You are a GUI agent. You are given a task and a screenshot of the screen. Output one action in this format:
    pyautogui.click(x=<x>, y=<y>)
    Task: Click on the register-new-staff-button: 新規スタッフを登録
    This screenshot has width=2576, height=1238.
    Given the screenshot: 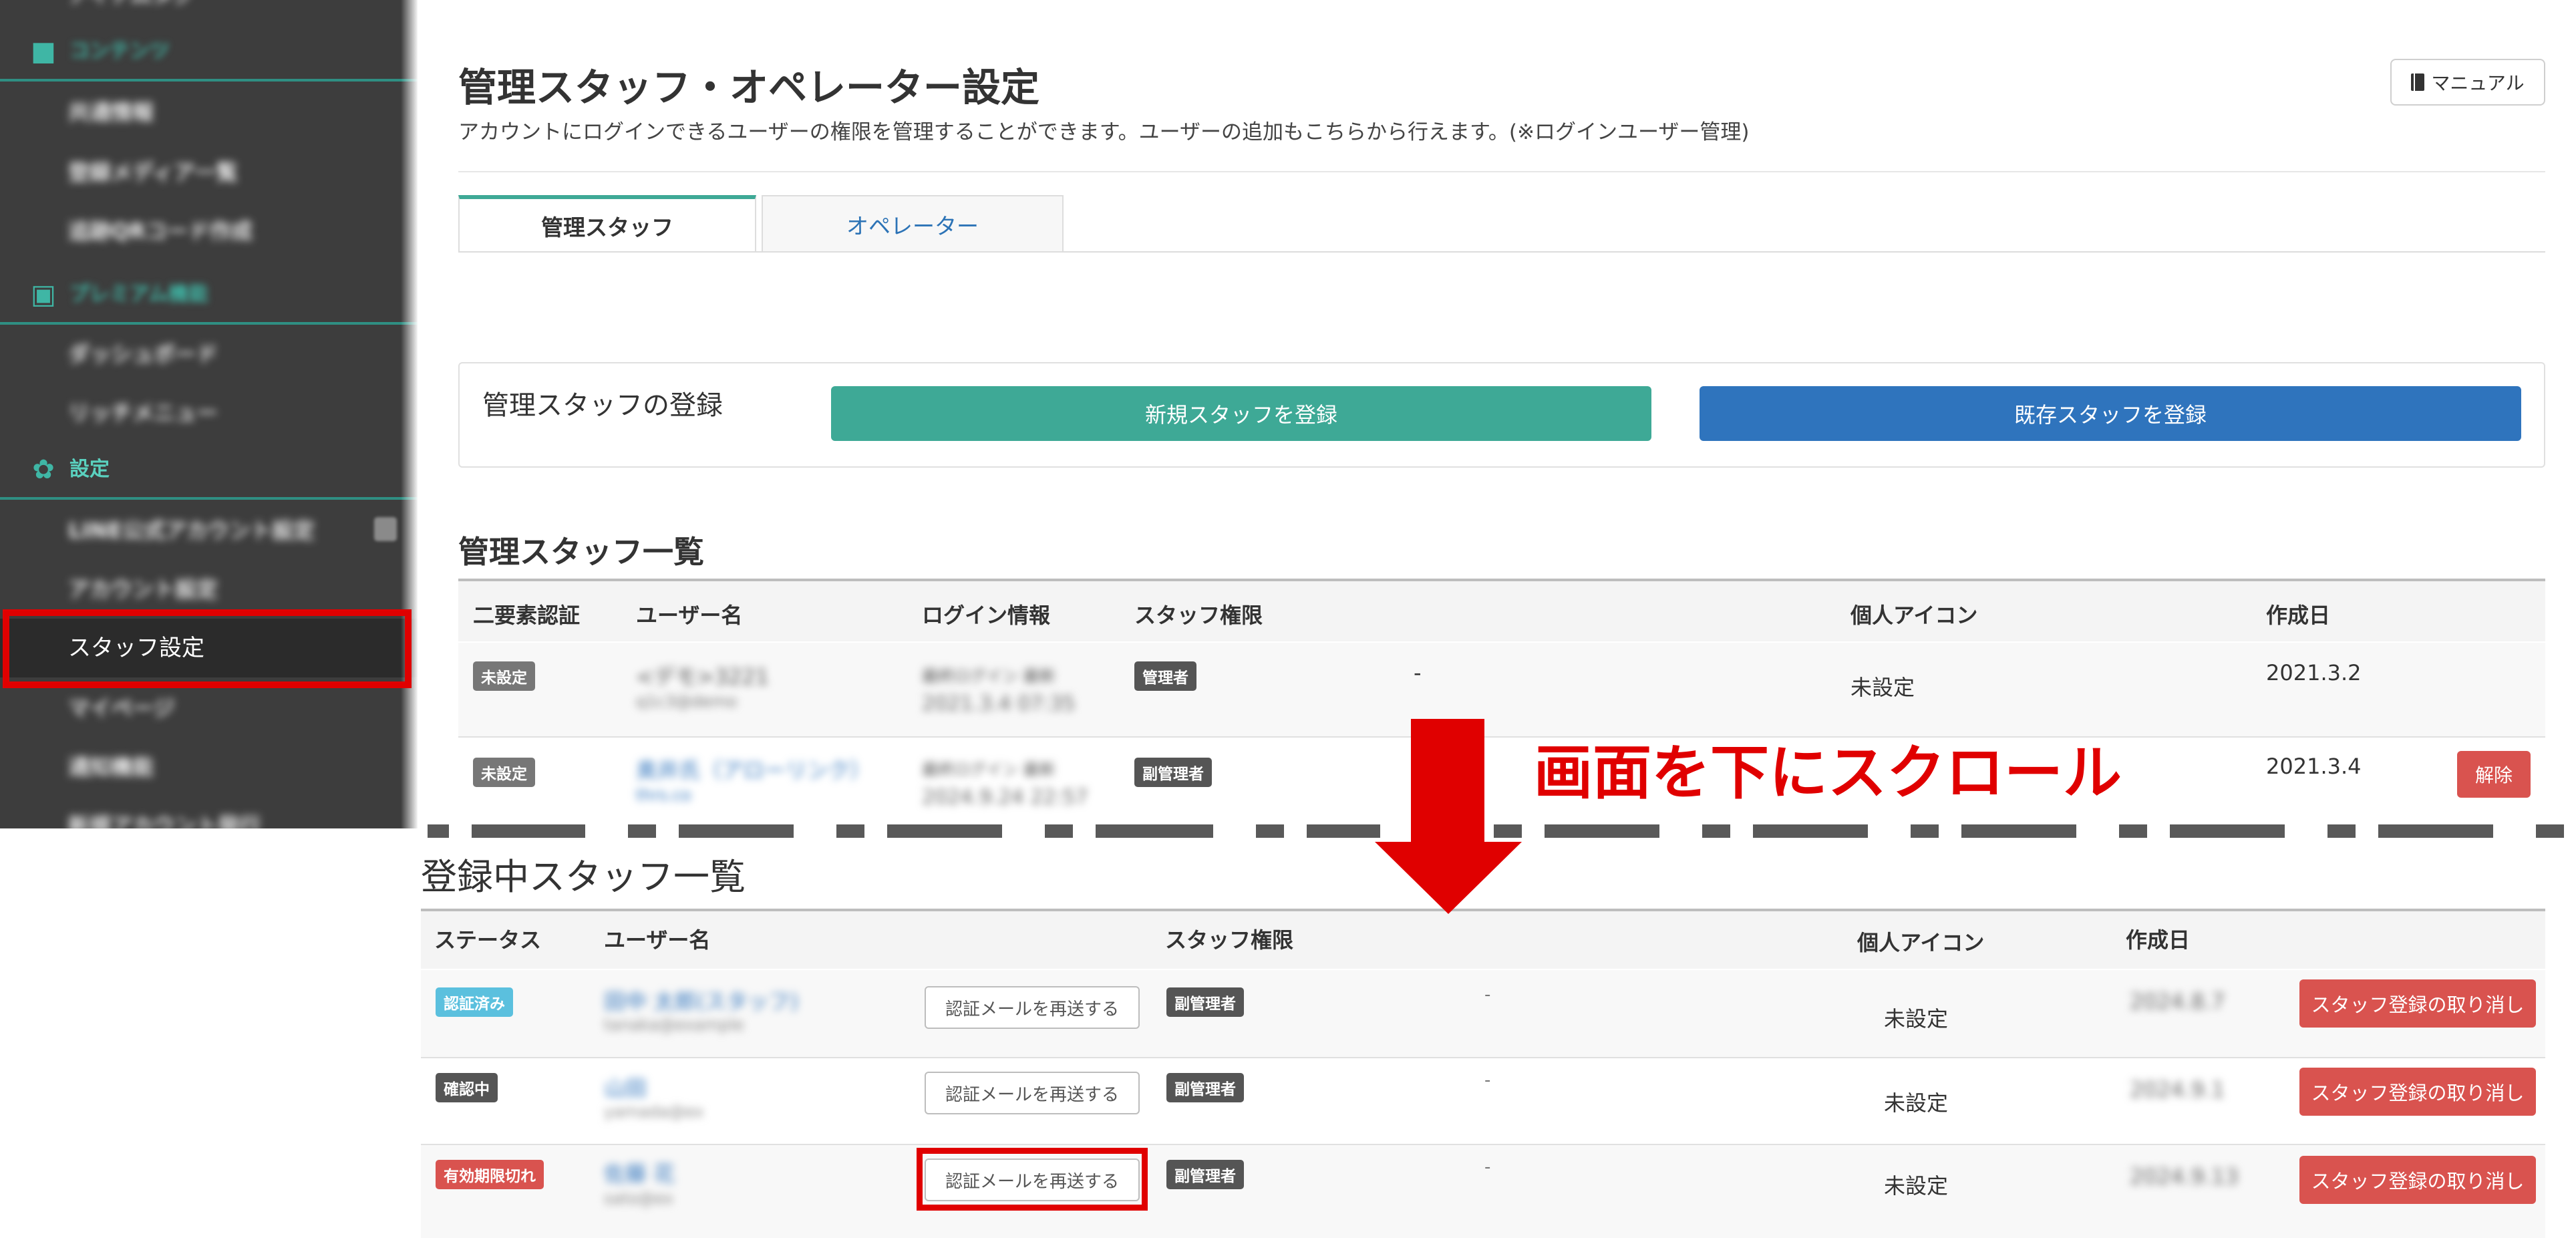 What is the action you would take?
    pyautogui.click(x=1241, y=414)
    